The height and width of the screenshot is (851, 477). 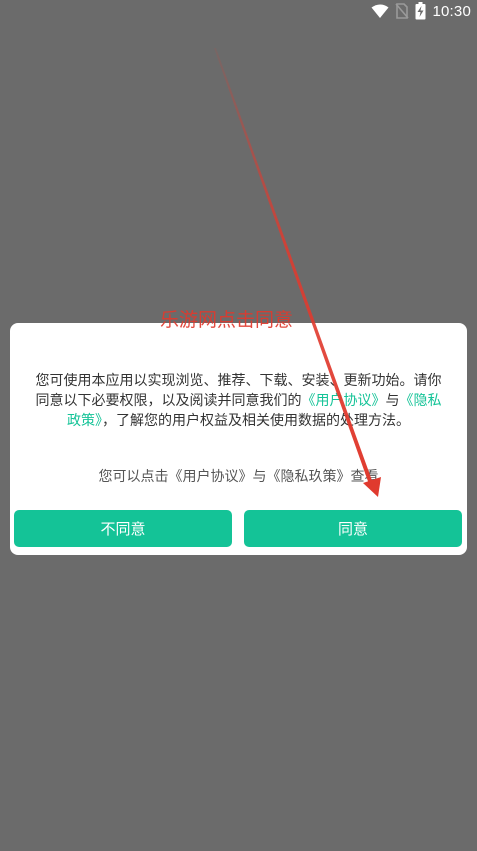 What do you see at coordinates (238, 11) in the screenshot?
I see `status-bar: 10:30` at bounding box center [238, 11].